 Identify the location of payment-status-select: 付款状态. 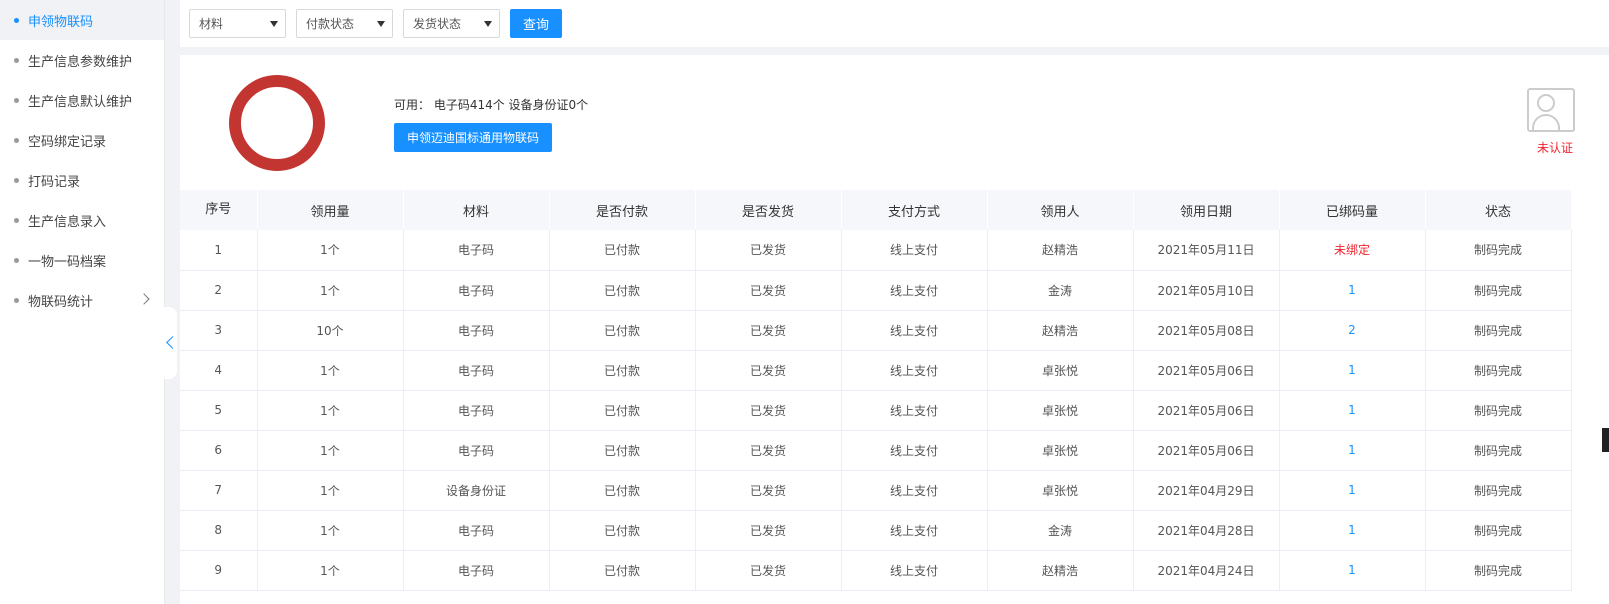
(344, 23).